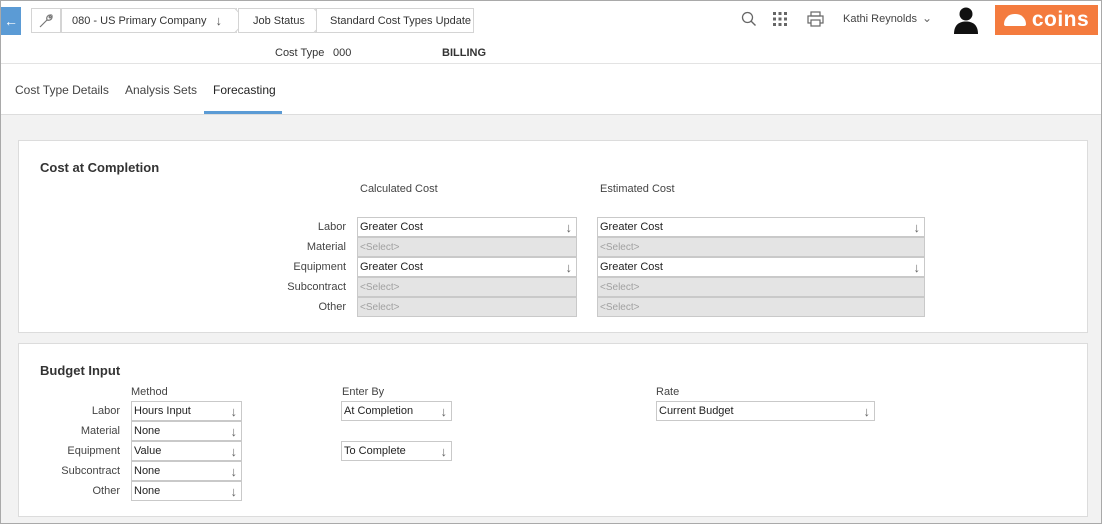 Image resolution: width=1102 pixels, height=524 pixels. I want to click on logo-text: coins, so click(1060, 19).